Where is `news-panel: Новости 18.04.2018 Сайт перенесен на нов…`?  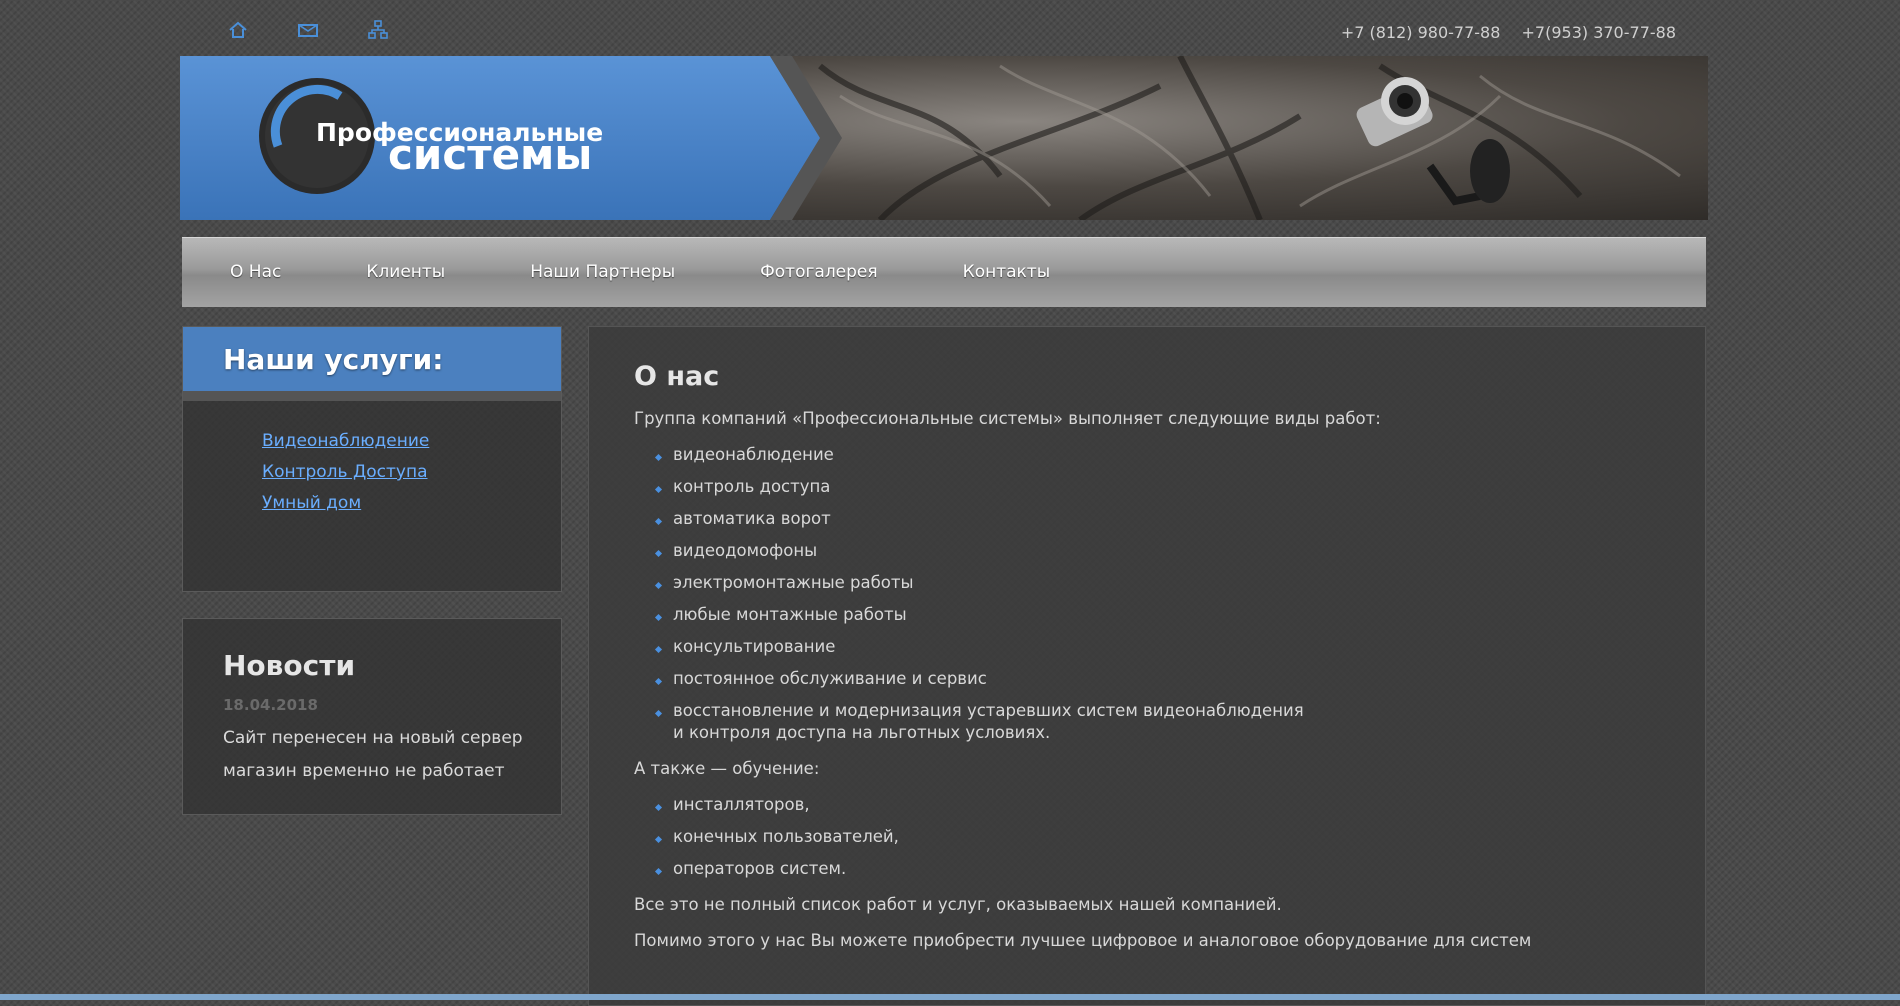 news-panel: Новости 18.04.2018 Сайт перенесен на нов… is located at coordinates (372, 716).